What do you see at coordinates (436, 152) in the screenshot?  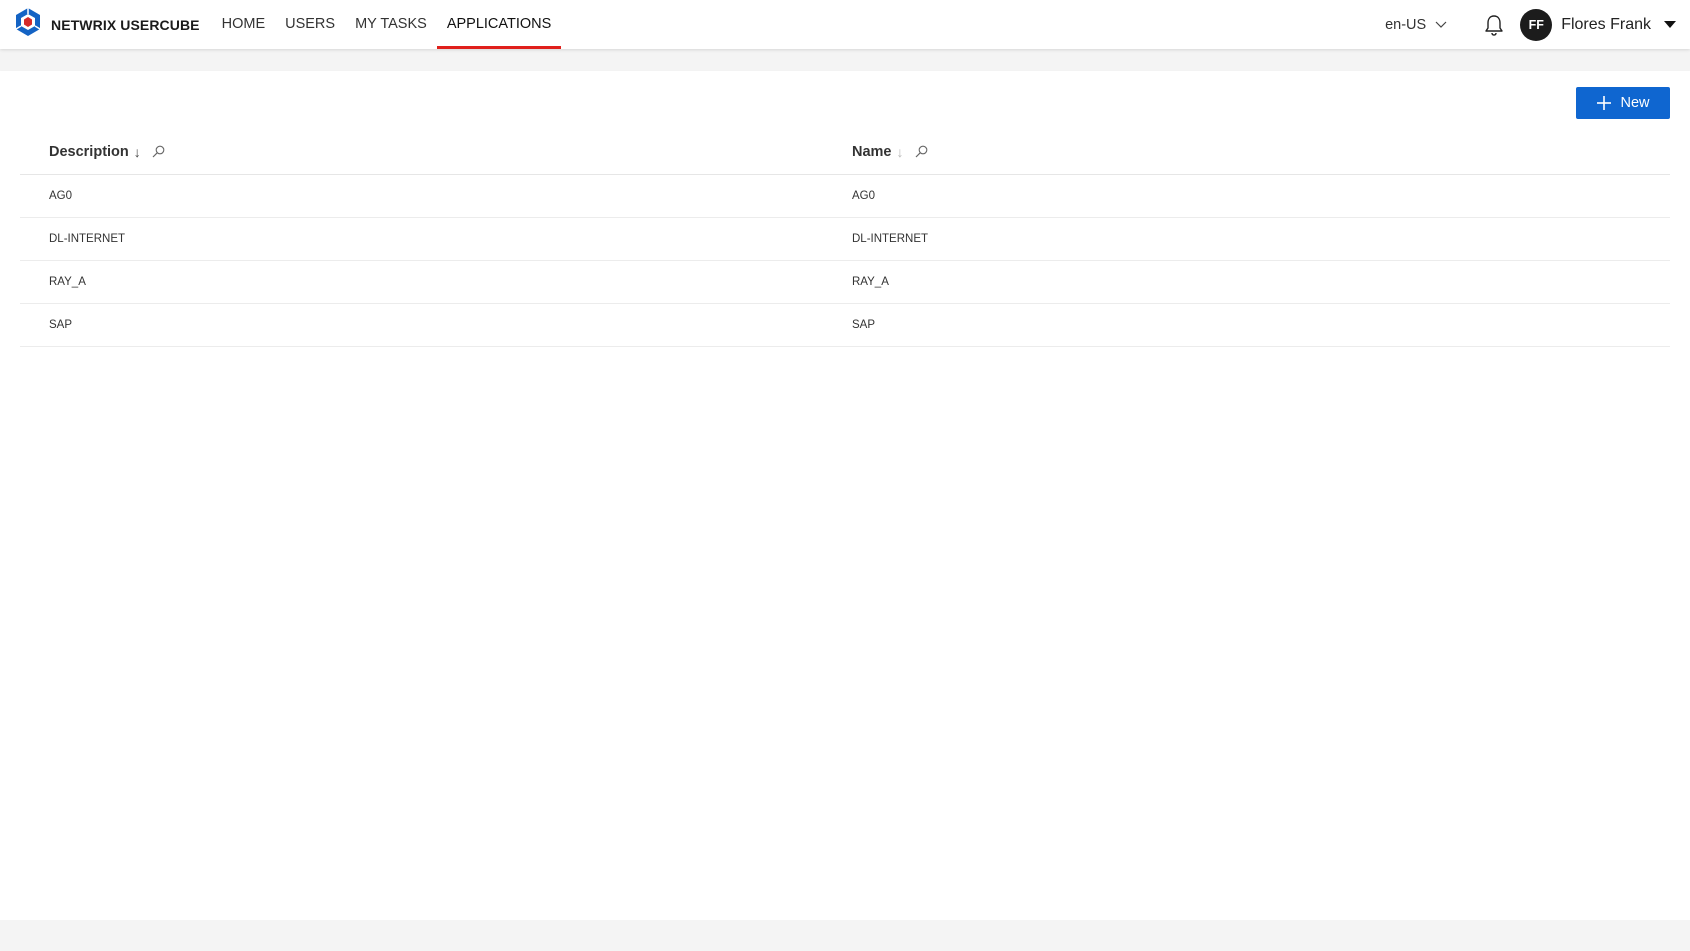 I see `column-header-description: Description ↓` at bounding box center [436, 152].